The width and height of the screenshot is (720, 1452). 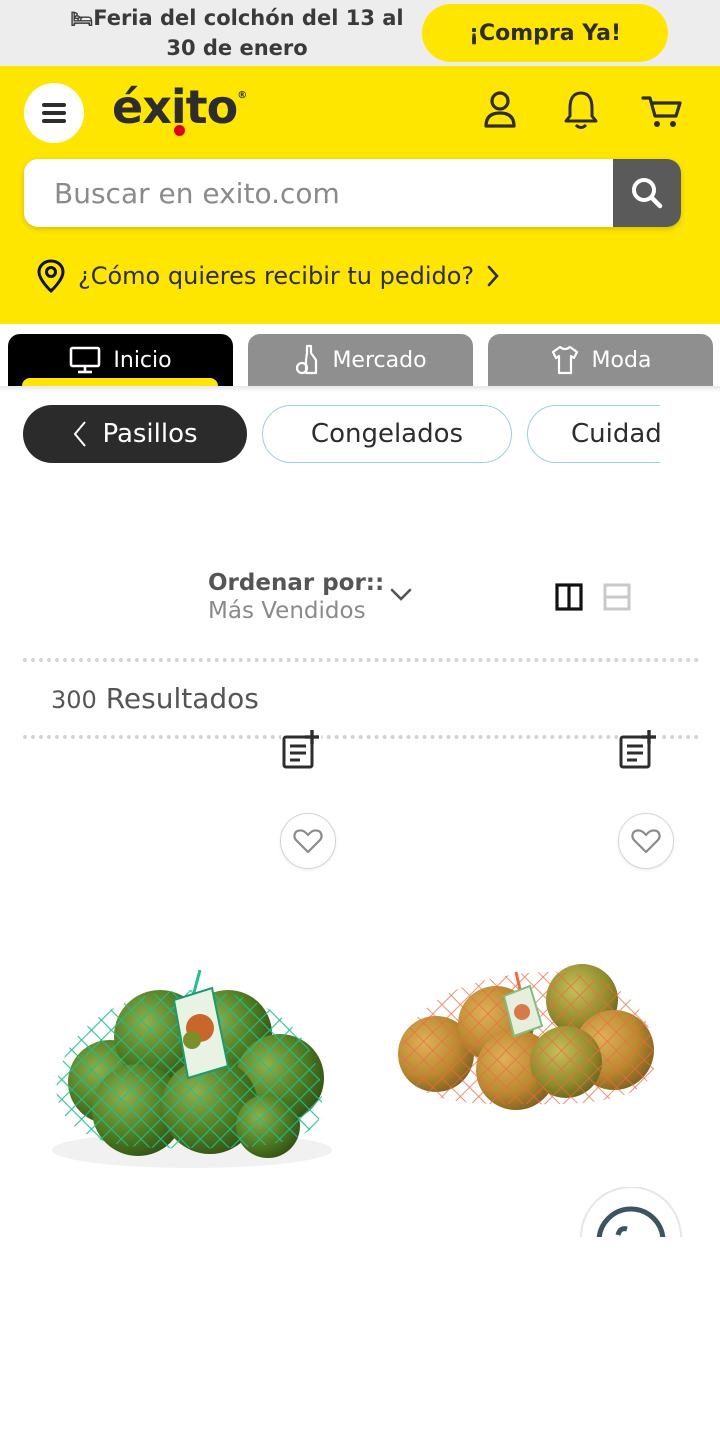 What do you see at coordinates (621, 360) in the screenshot?
I see `tab-moda-label: Moda` at bounding box center [621, 360].